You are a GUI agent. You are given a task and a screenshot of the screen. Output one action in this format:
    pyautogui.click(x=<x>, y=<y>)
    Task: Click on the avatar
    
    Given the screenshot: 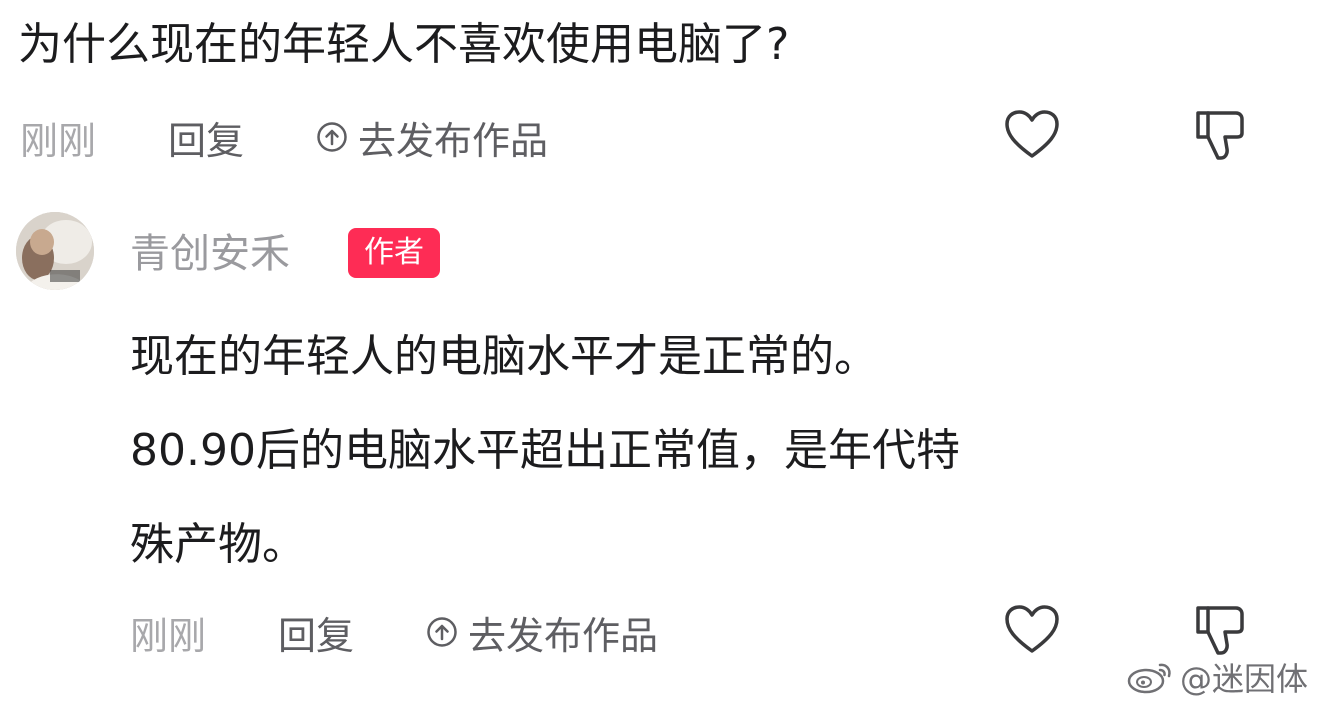 What is the action you would take?
    pyautogui.click(x=55, y=251)
    